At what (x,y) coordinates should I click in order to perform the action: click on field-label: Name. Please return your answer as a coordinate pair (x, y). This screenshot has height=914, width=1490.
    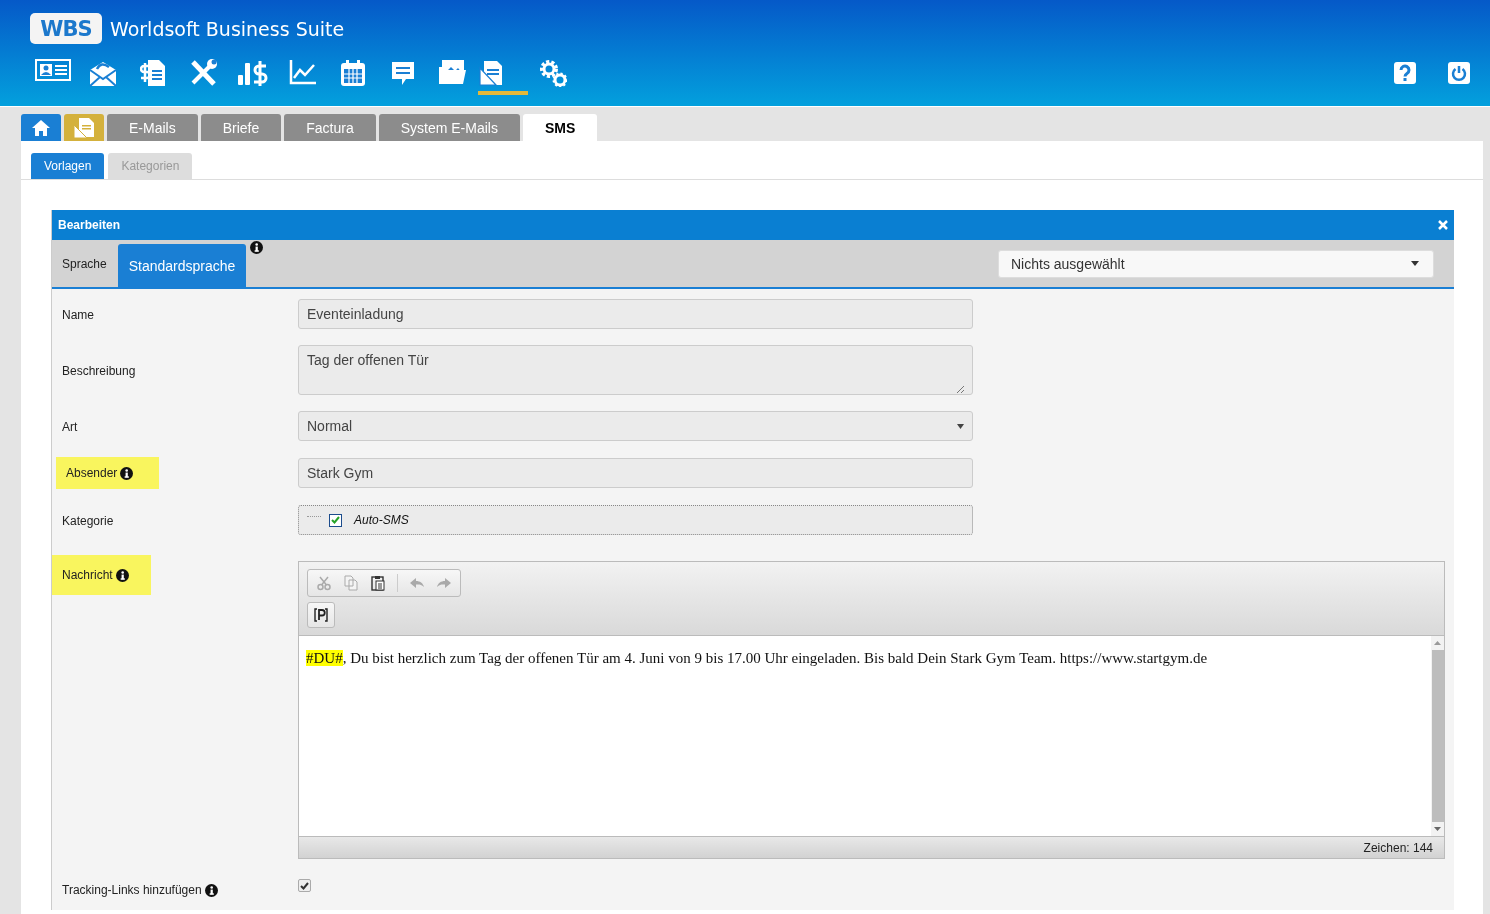
    Looking at the image, I should click on (78, 315).